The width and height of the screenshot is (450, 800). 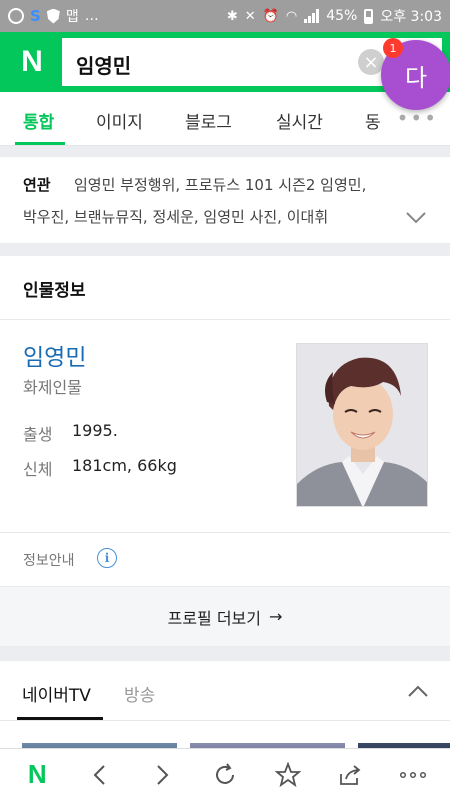 What do you see at coordinates (270, 16) in the screenshot?
I see `alarm-icon: ⏰` at bounding box center [270, 16].